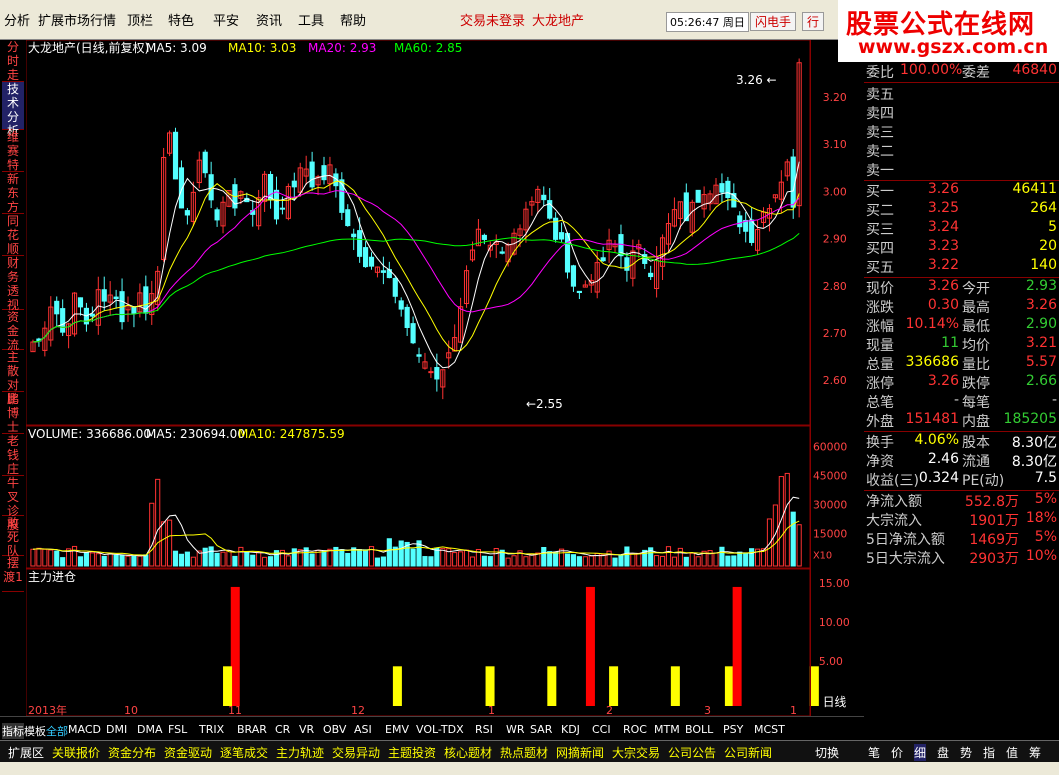  What do you see at coordinates (300, 752) in the screenshot?
I see `bottom-tab-5: 主力轨迹` at bounding box center [300, 752].